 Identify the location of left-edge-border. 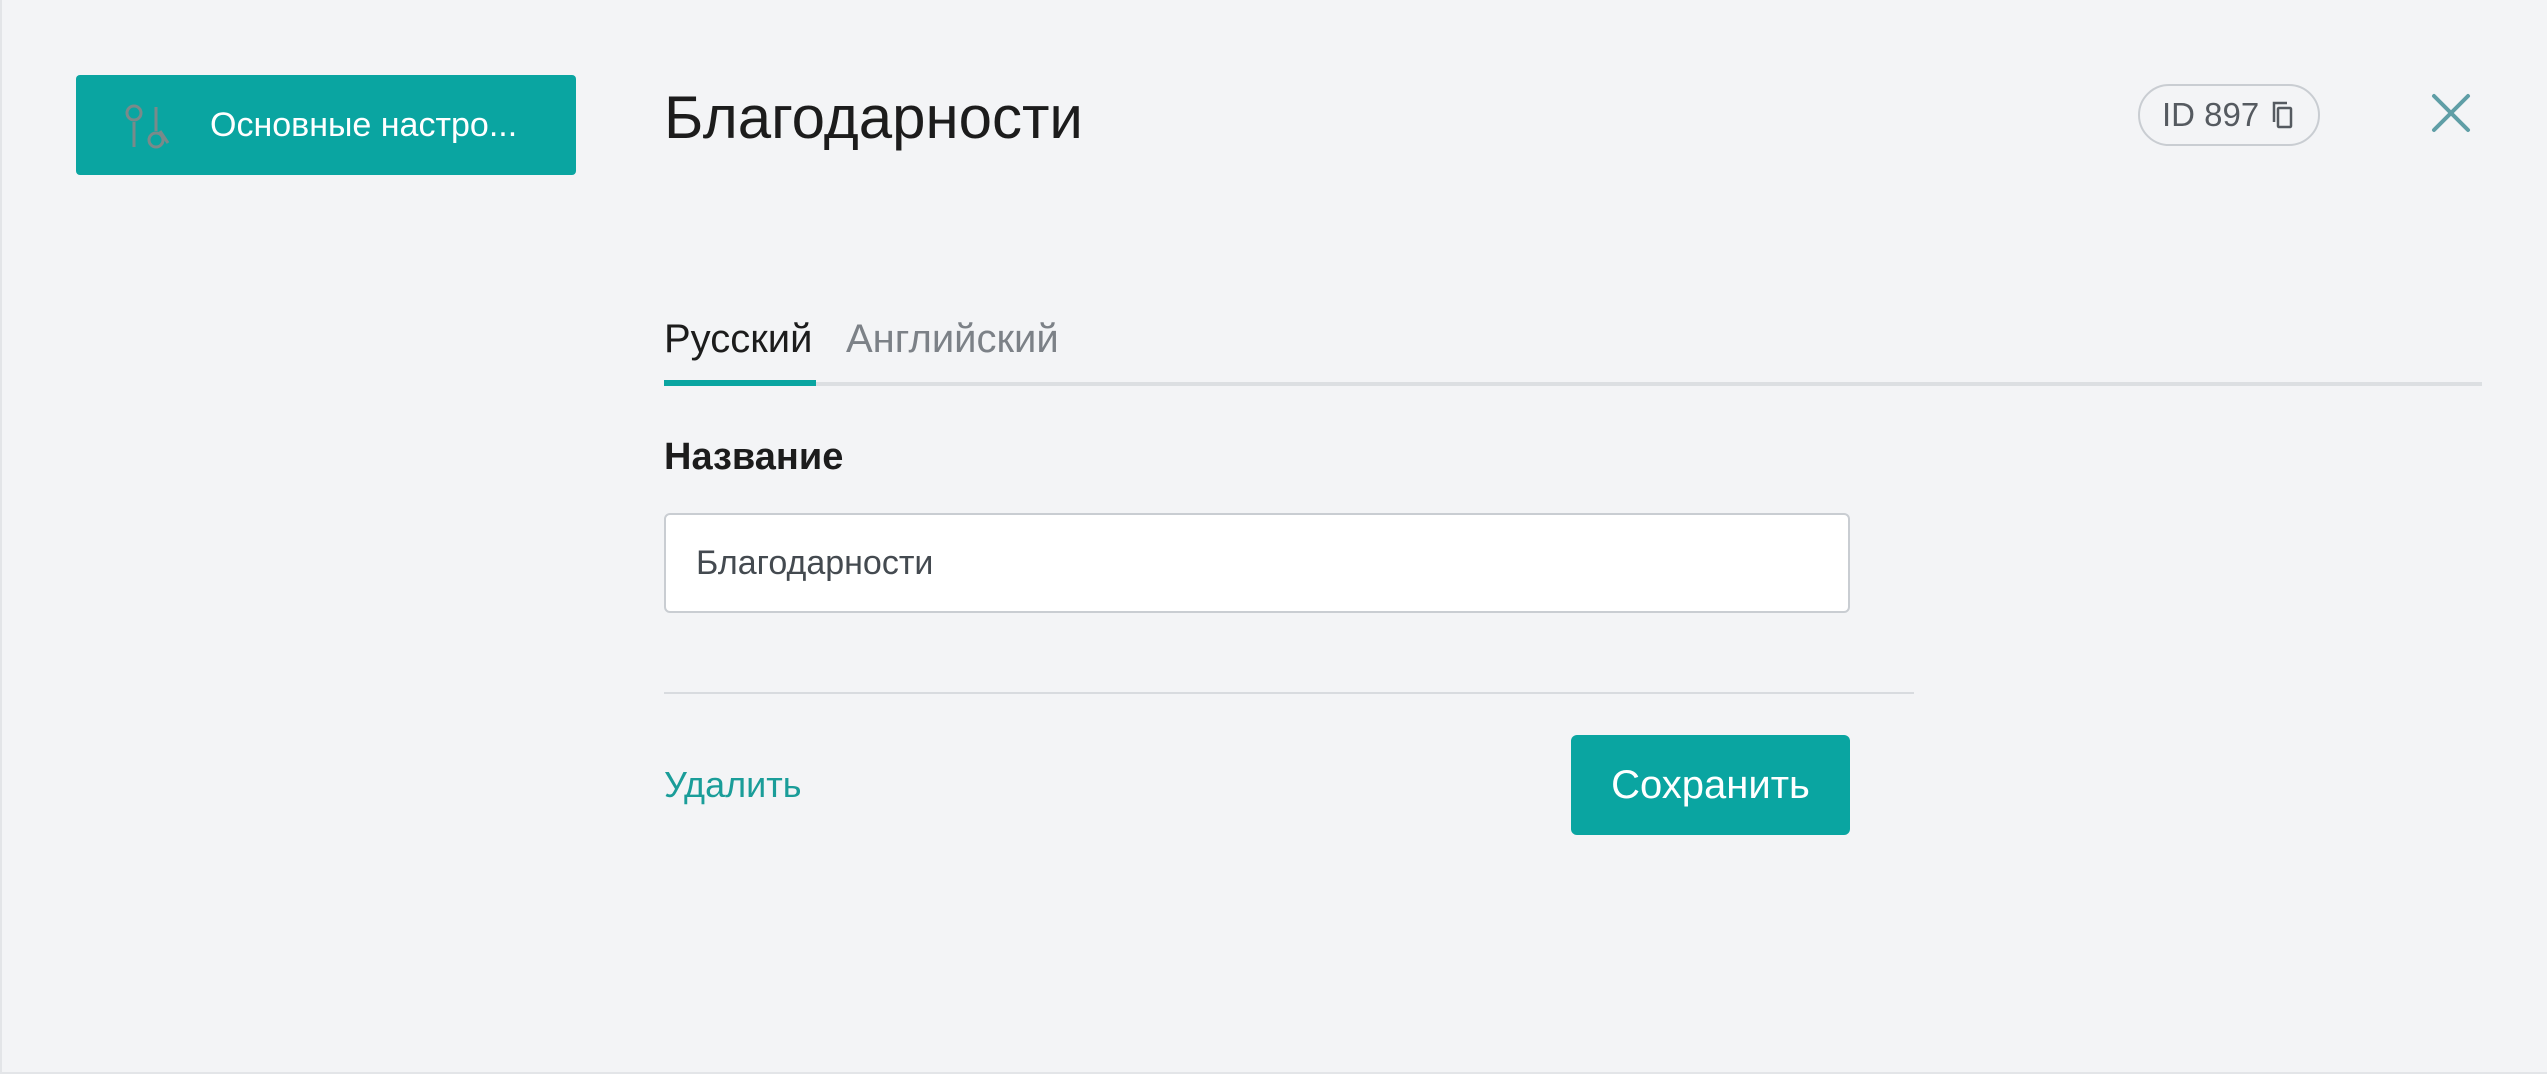
(1, 537).